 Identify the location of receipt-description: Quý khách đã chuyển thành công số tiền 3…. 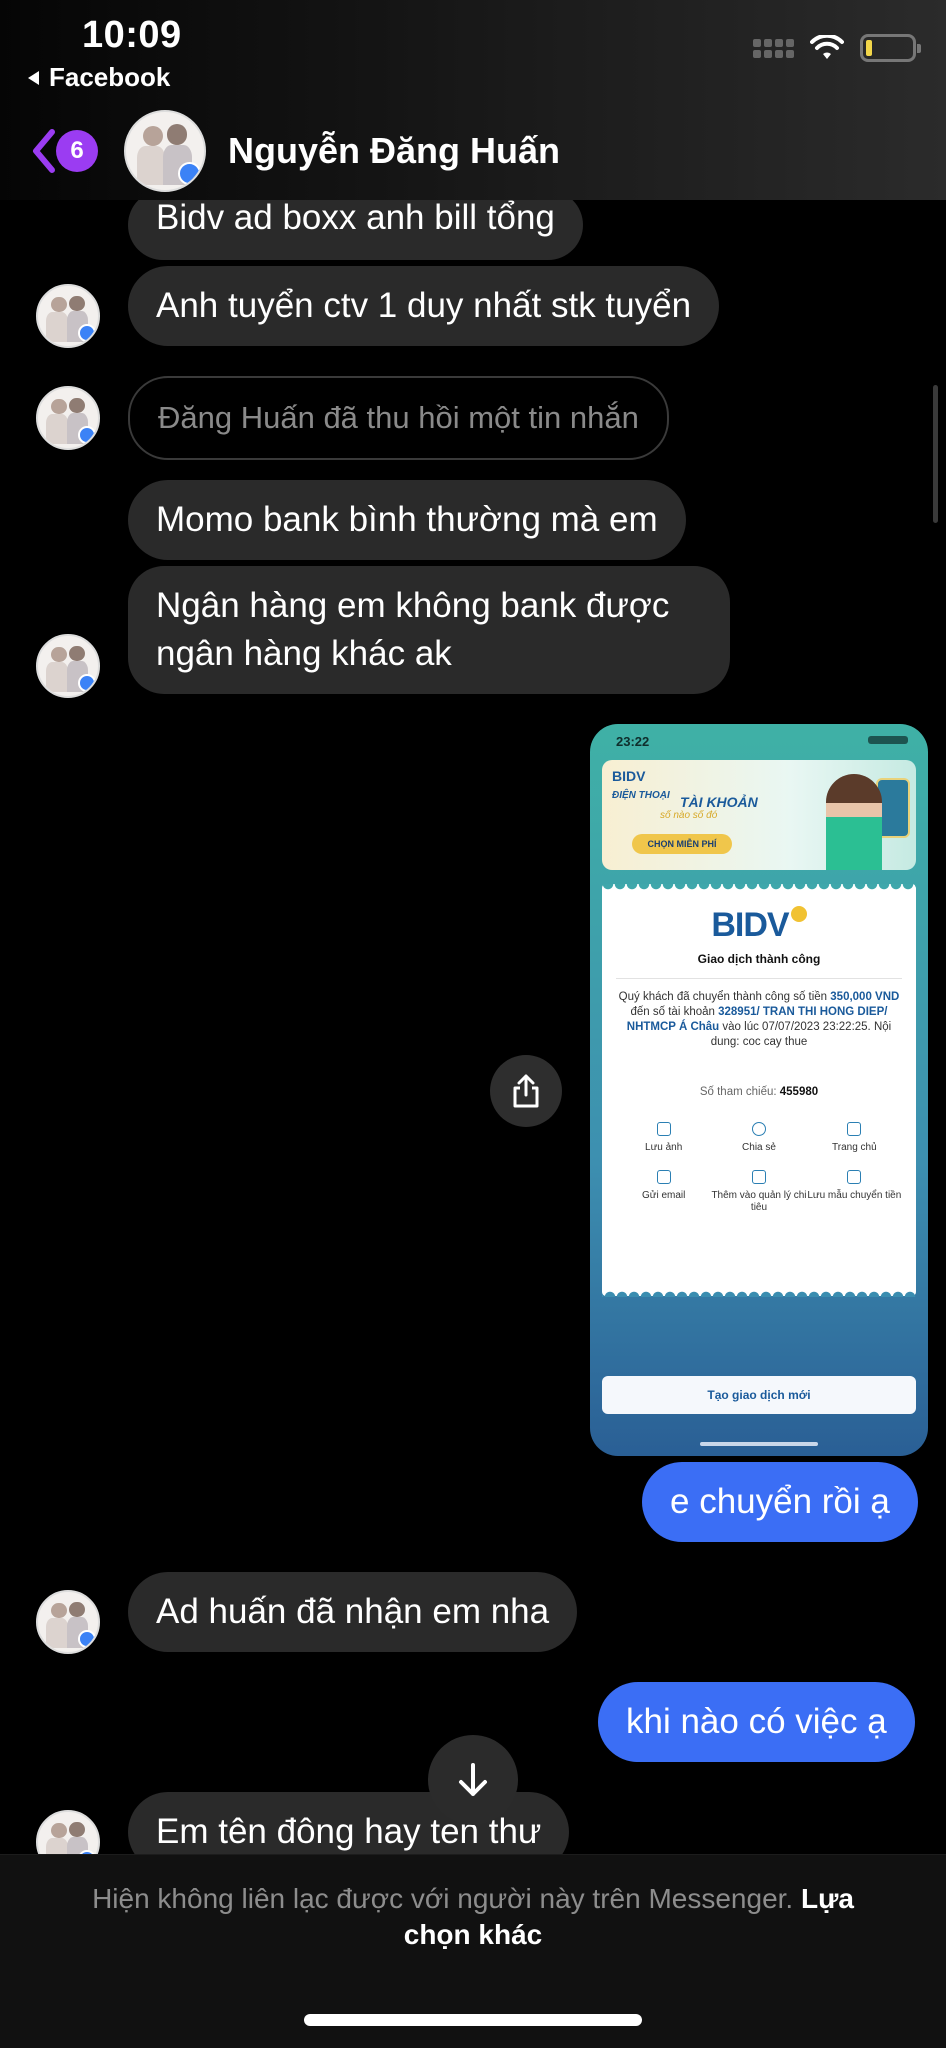
(759, 1019).